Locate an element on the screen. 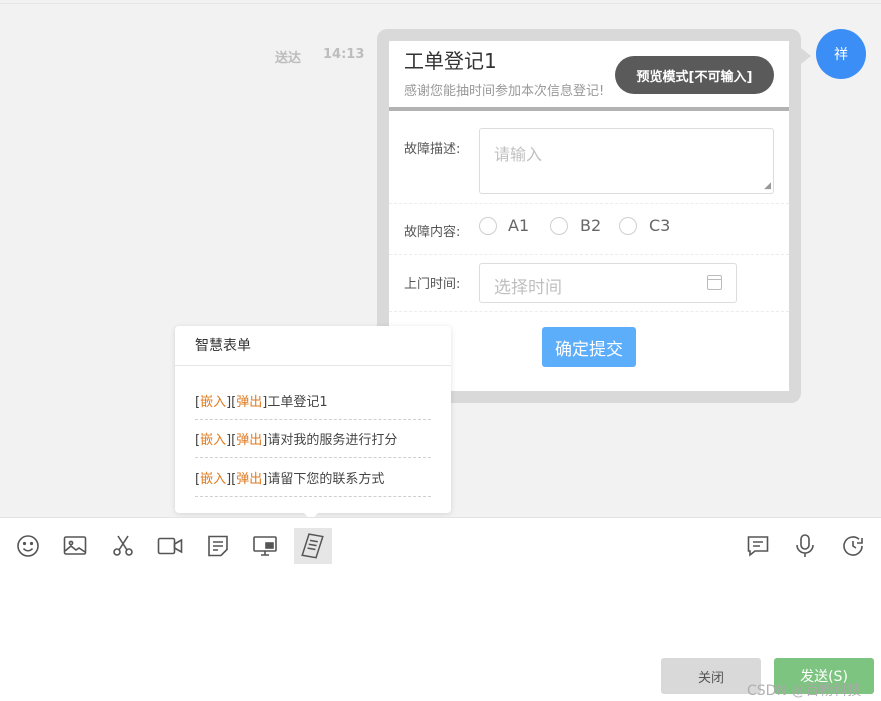 The width and height of the screenshot is (881, 701). calendar-icon is located at coordinates (714, 282).